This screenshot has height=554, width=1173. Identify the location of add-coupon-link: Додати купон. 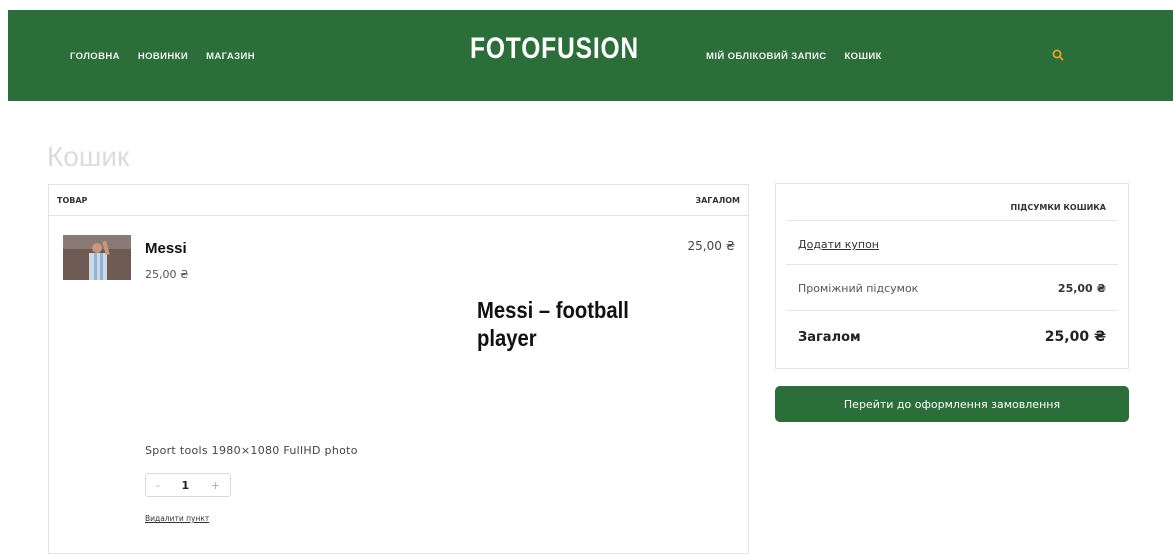
(838, 244).